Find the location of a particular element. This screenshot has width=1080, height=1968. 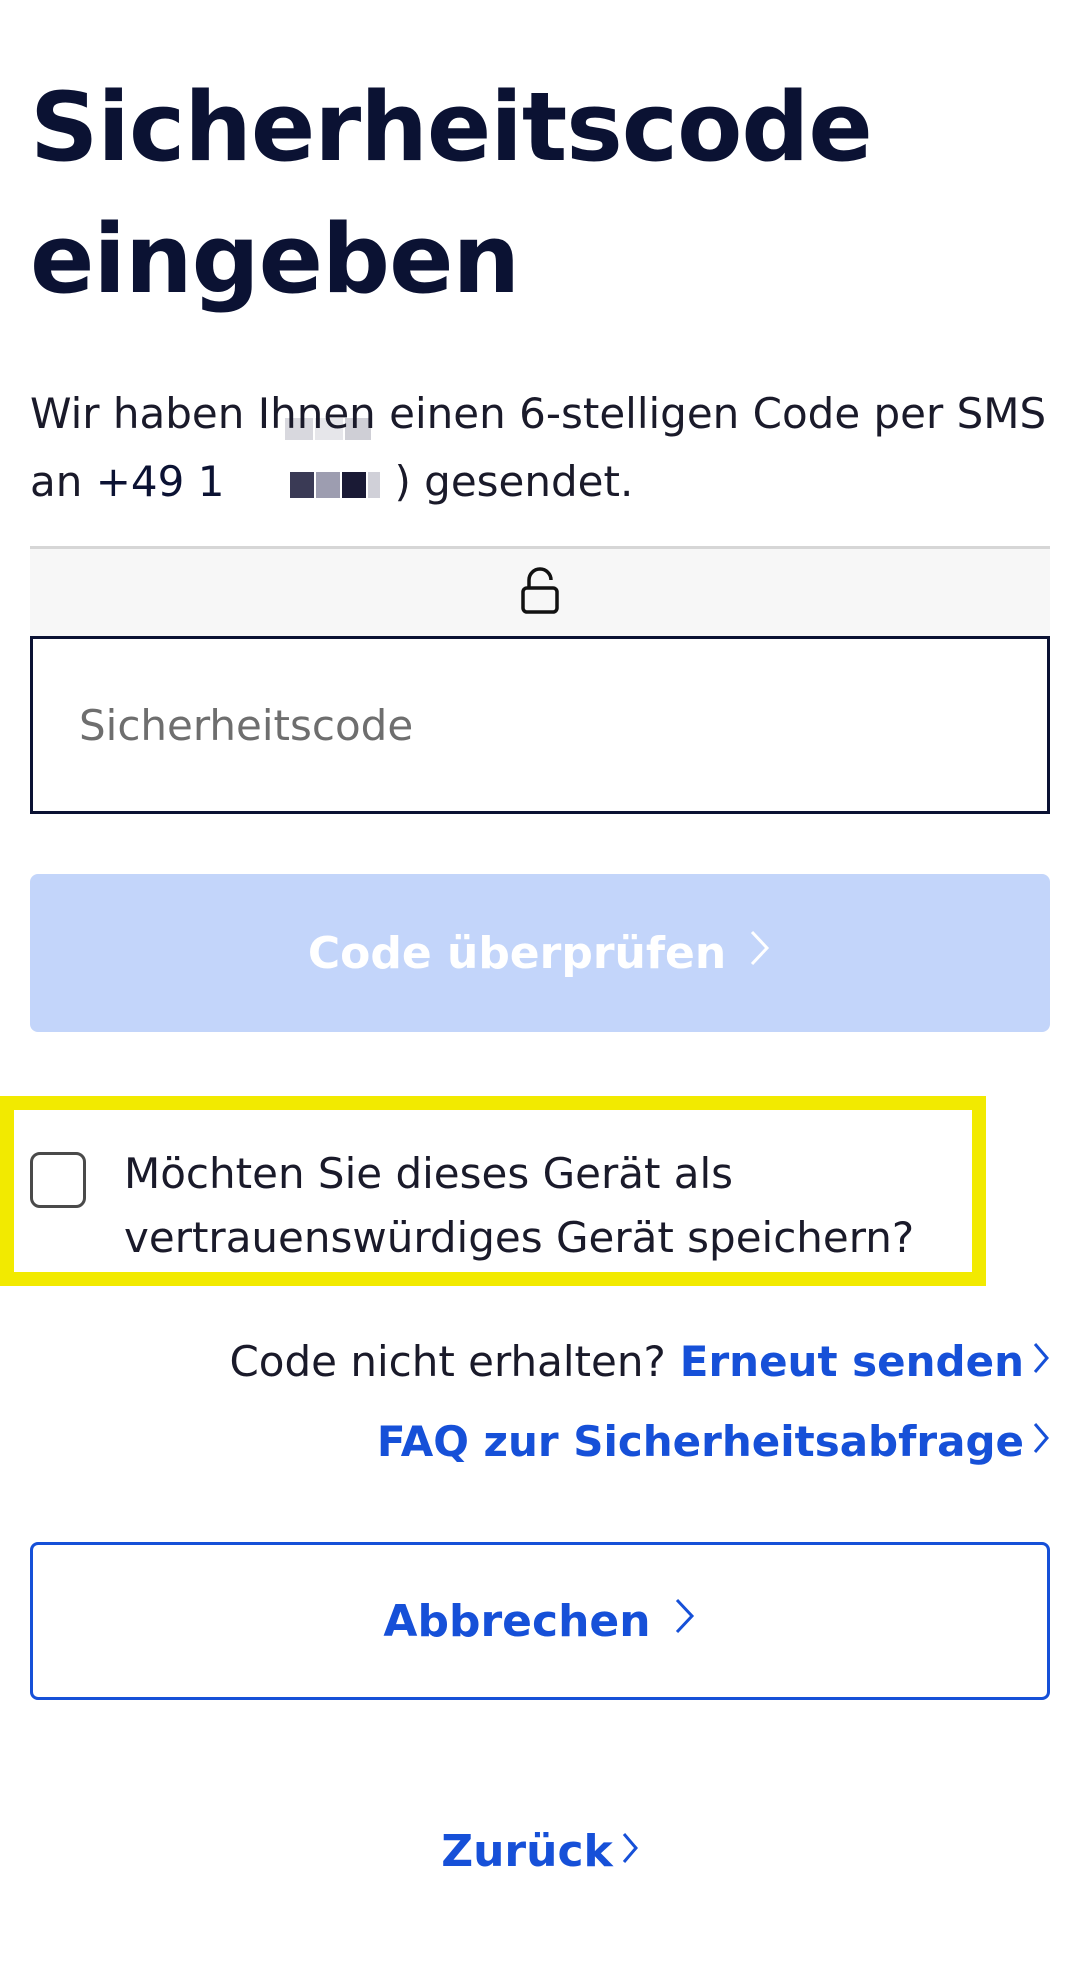

faq-label: FAQ zur Sicherheitsabfrage is located at coordinates (700, 1441).